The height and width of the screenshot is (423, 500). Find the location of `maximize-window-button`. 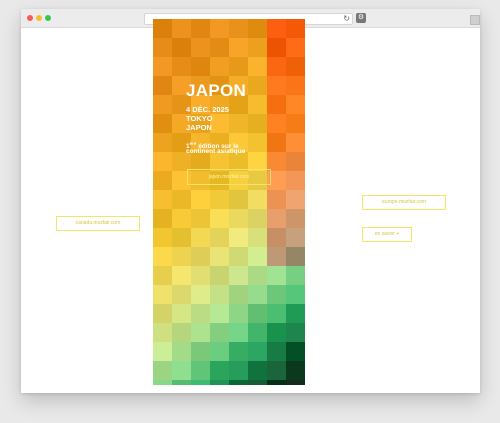

maximize-window-button is located at coordinates (48, 18).